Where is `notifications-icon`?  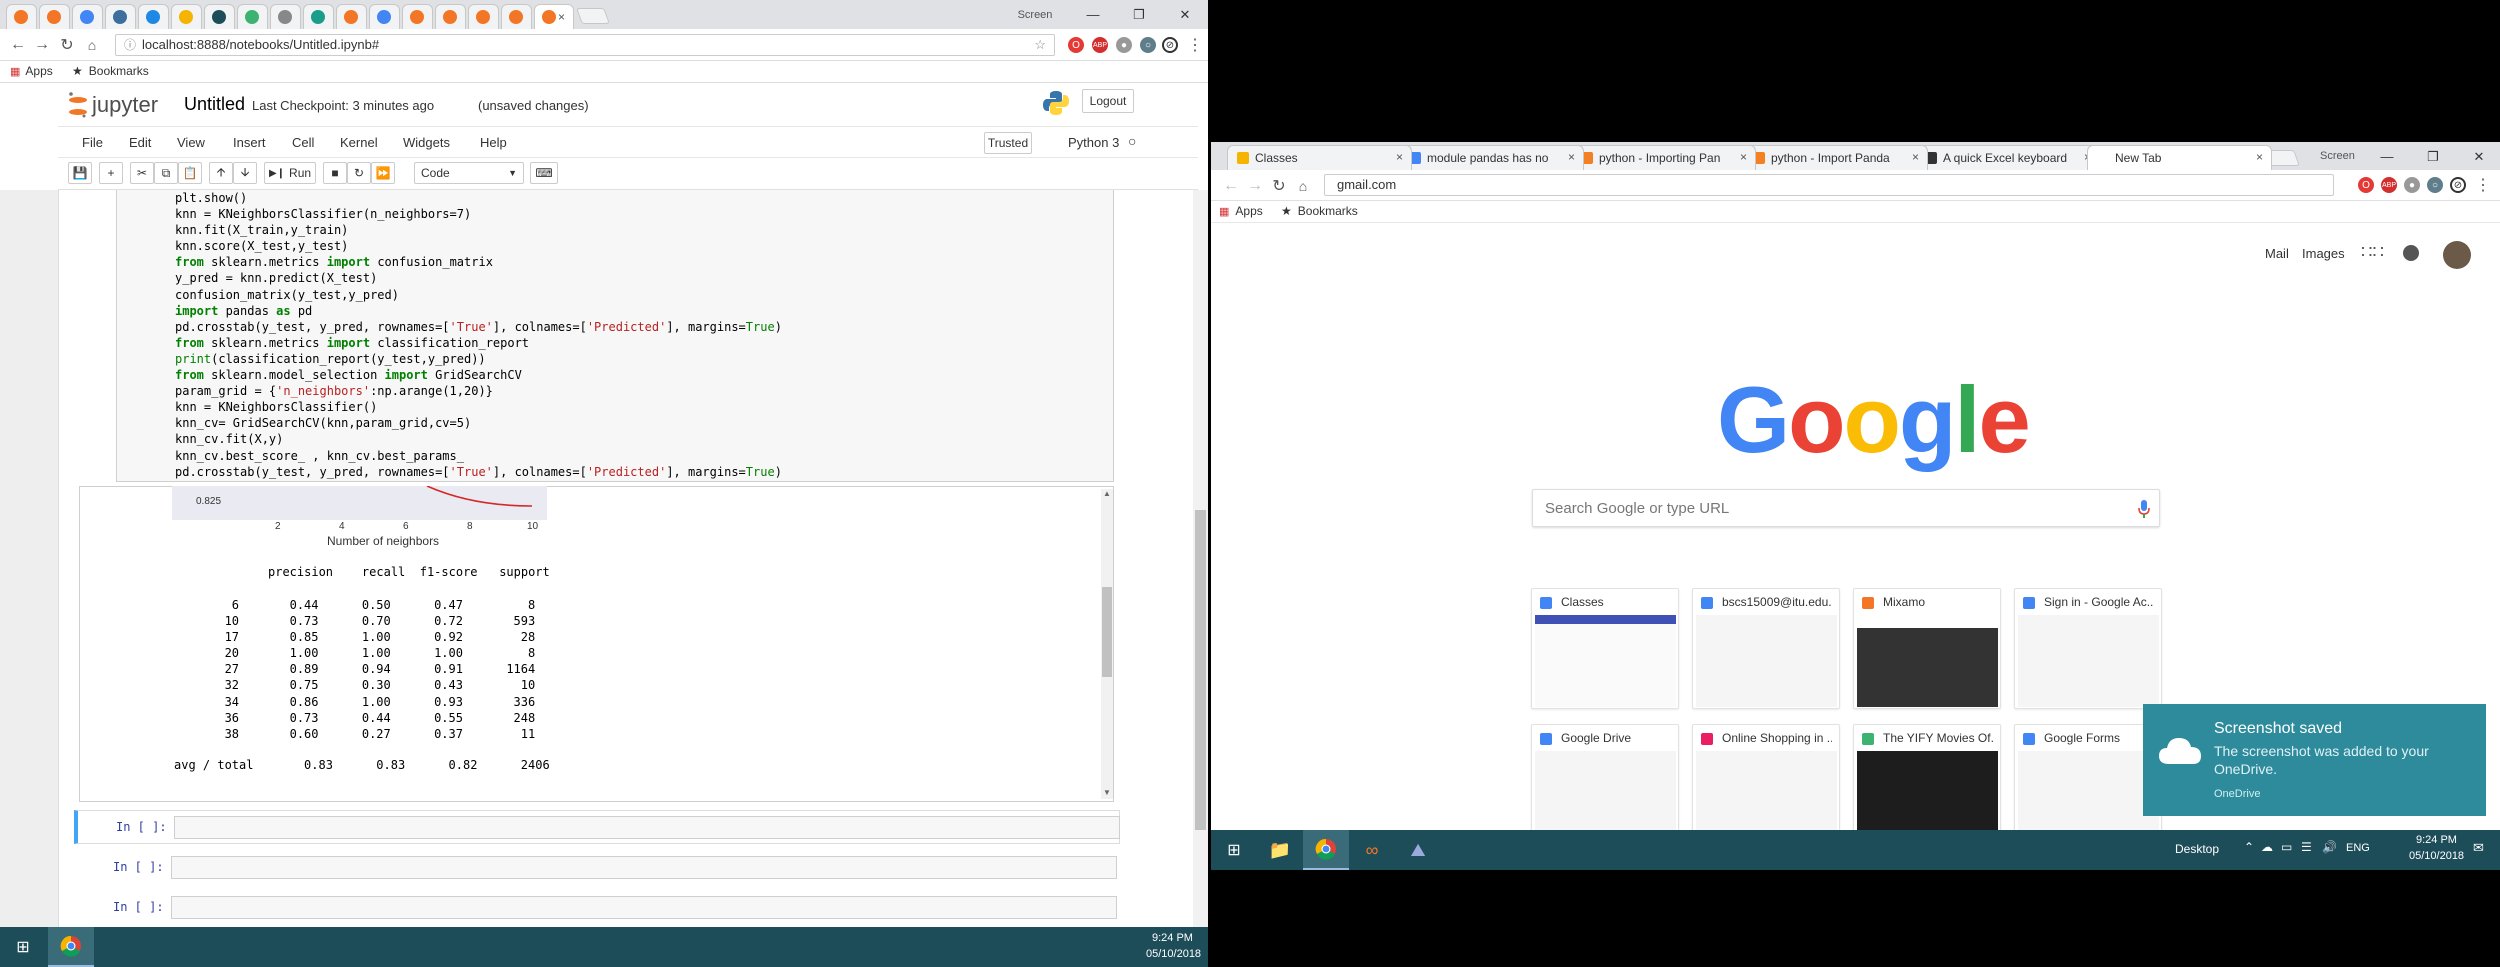 notifications-icon is located at coordinates (2411, 253).